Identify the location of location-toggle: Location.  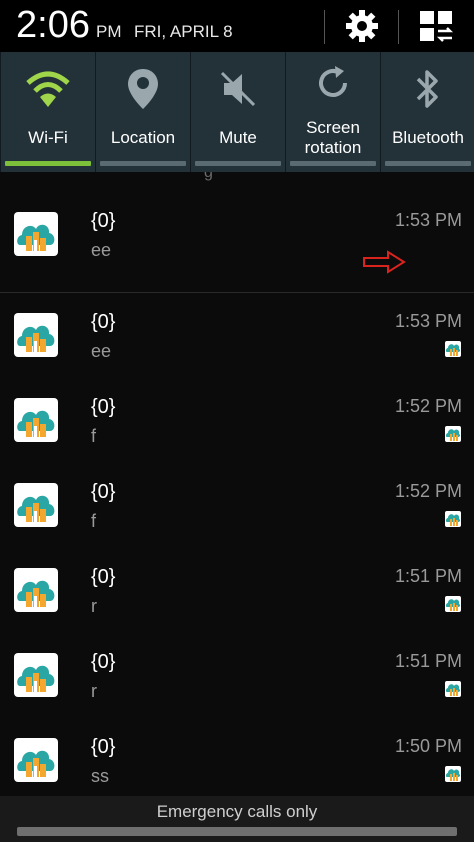
(142, 112).